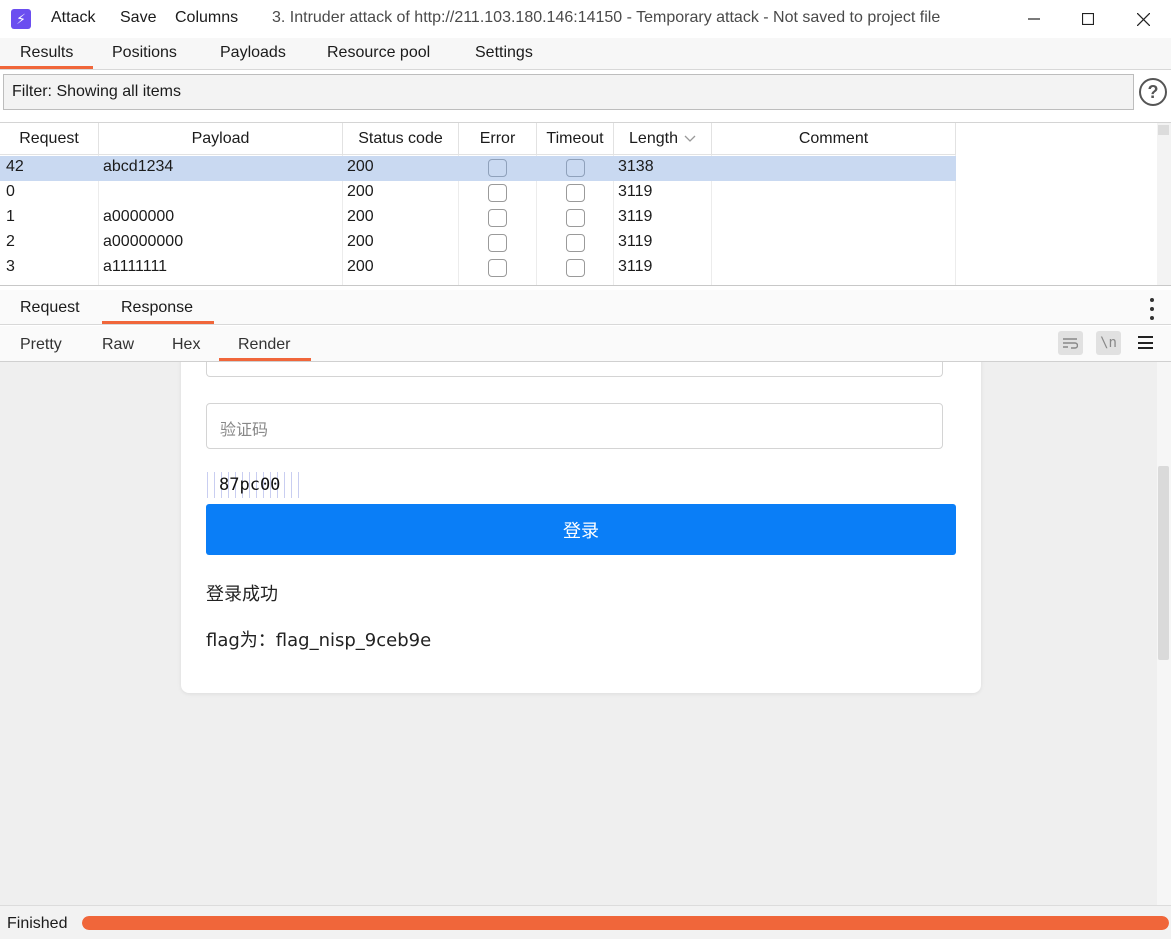 This screenshot has height=939, width=1171. What do you see at coordinates (478, 193) in the screenshot?
I see `table-row: 0 200 3119` at bounding box center [478, 193].